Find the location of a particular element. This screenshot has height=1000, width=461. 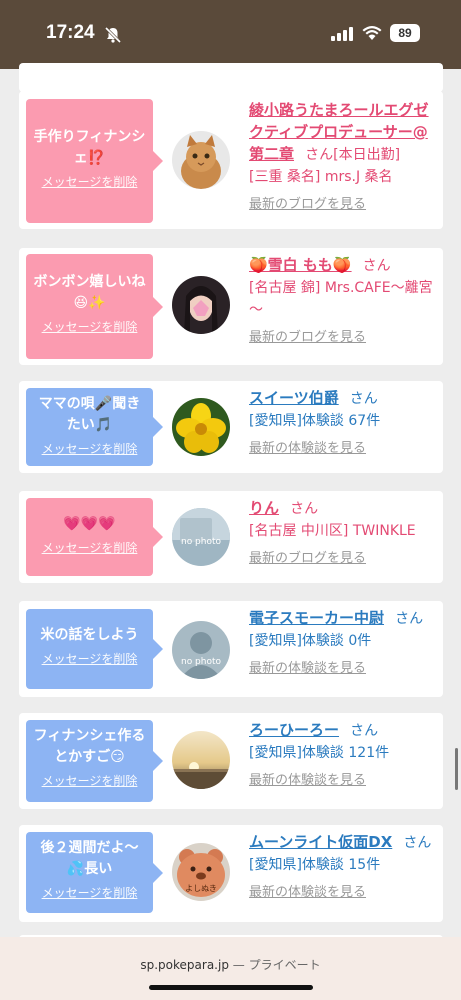

shop-detail: [名古屋 錦] Mrs.CAFE～離宮～ is located at coordinates (341, 299).